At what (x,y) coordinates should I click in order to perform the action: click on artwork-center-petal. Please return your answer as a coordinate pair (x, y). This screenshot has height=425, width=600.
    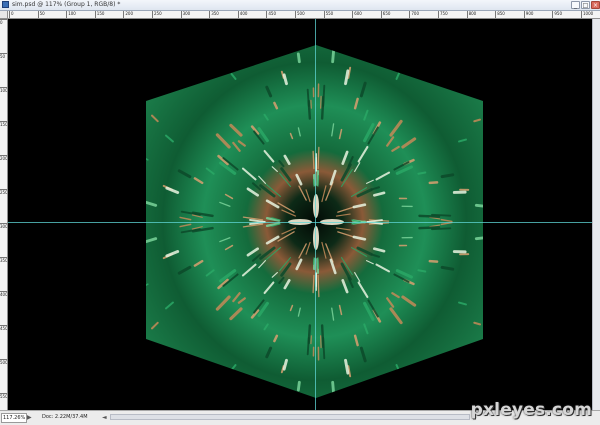
    Looking at the image, I should click on (316, 238).